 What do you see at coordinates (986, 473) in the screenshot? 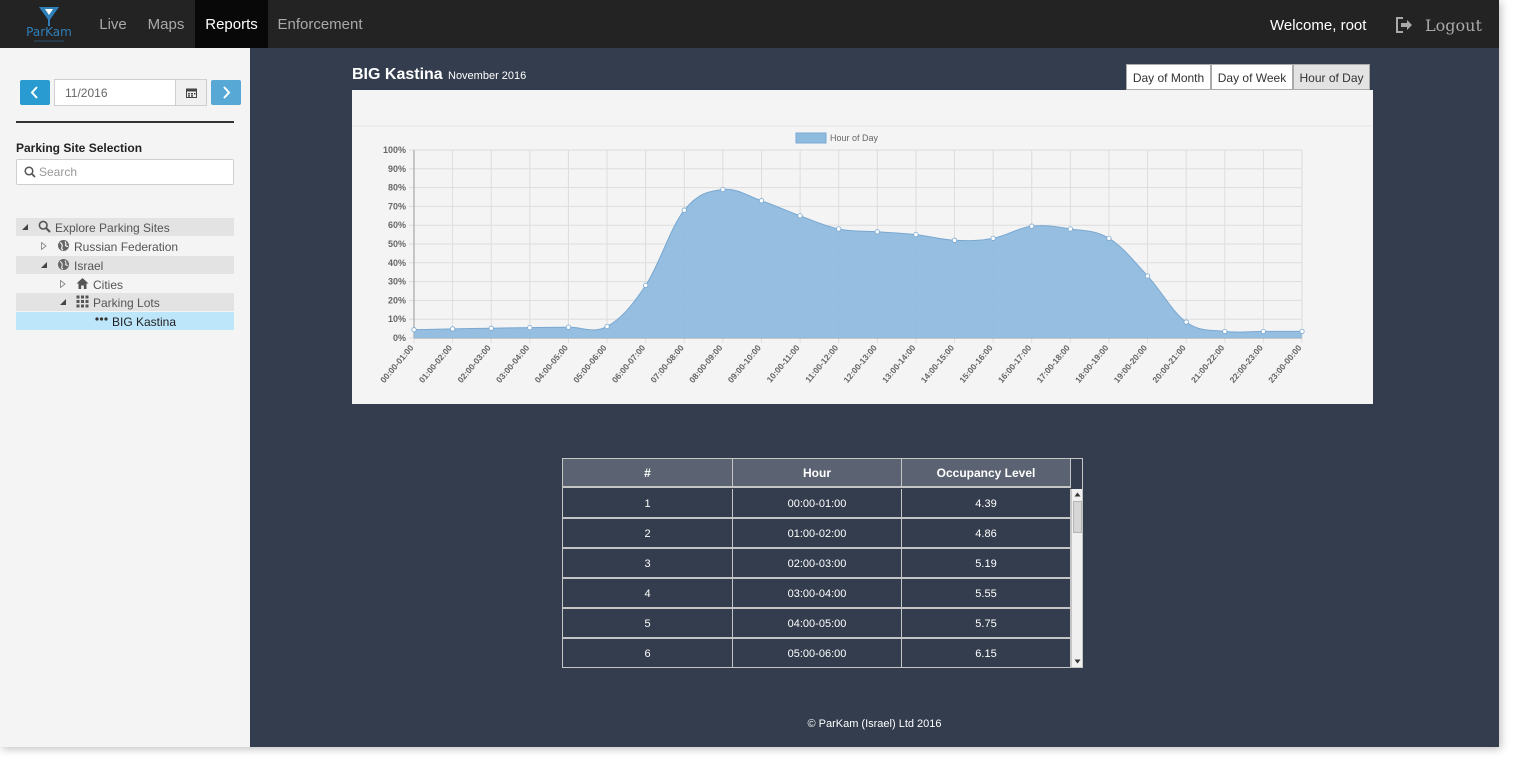
I see `column-header-occupancy: Occupancy Level` at bounding box center [986, 473].